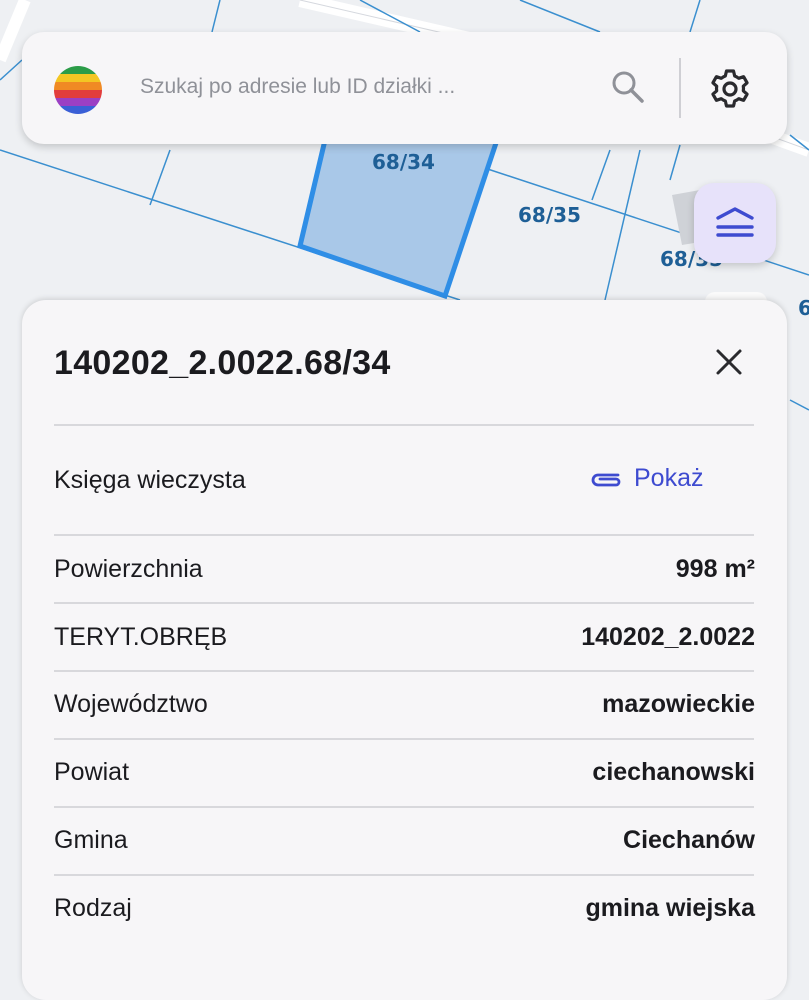 Image resolution: width=809 pixels, height=1000 pixels. What do you see at coordinates (141, 637) in the screenshot?
I see `row-label-teryt: TERYT.OBRĘB` at bounding box center [141, 637].